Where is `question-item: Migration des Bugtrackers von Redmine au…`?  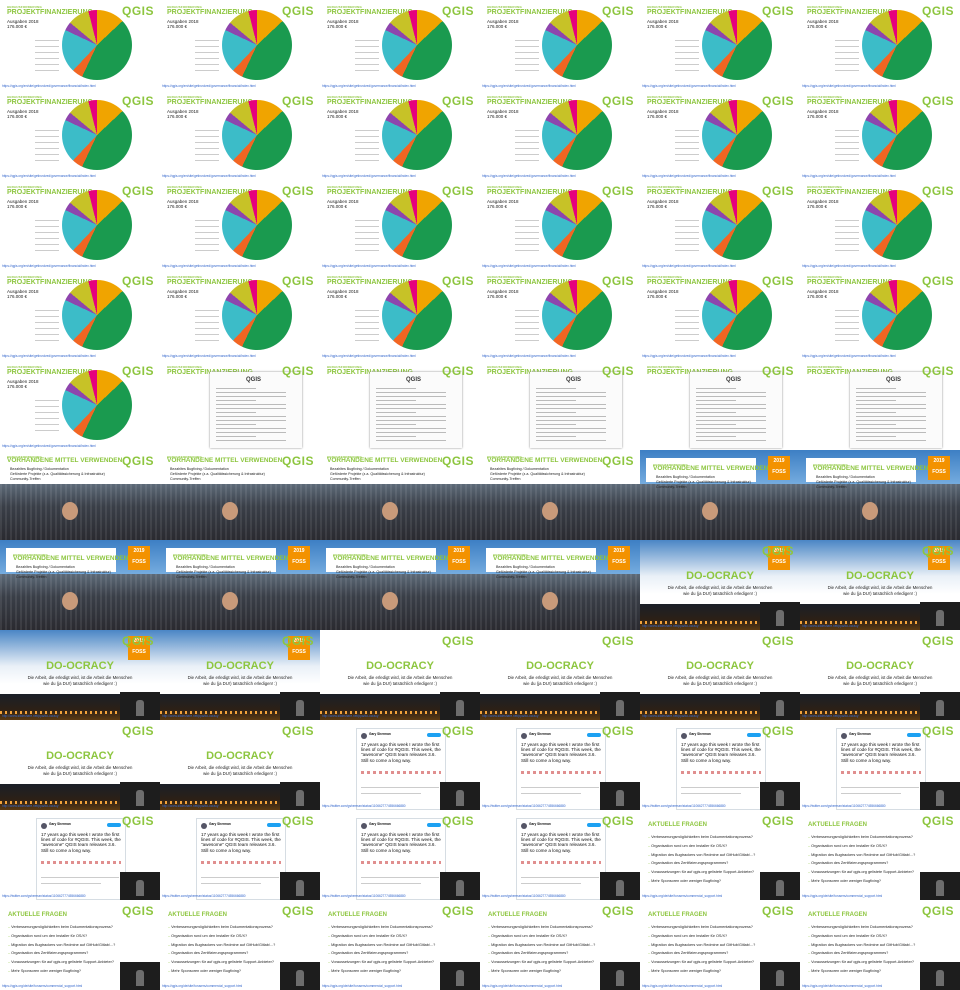
question-item: Migration des Bugtrackers von Redmine au… is located at coordinates (701, 855).